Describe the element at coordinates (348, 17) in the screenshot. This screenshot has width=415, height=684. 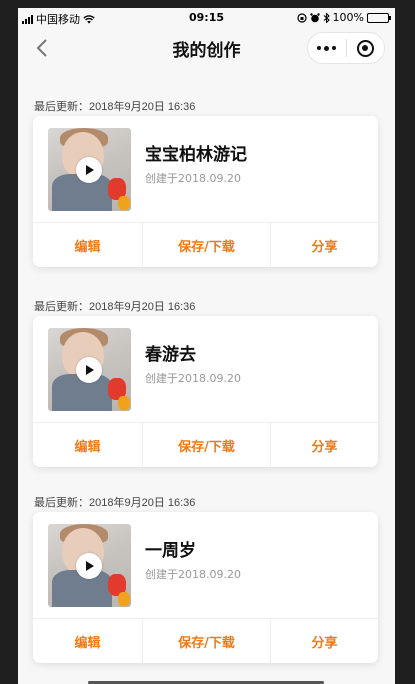
I see `battery-percent: 100%` at that location.